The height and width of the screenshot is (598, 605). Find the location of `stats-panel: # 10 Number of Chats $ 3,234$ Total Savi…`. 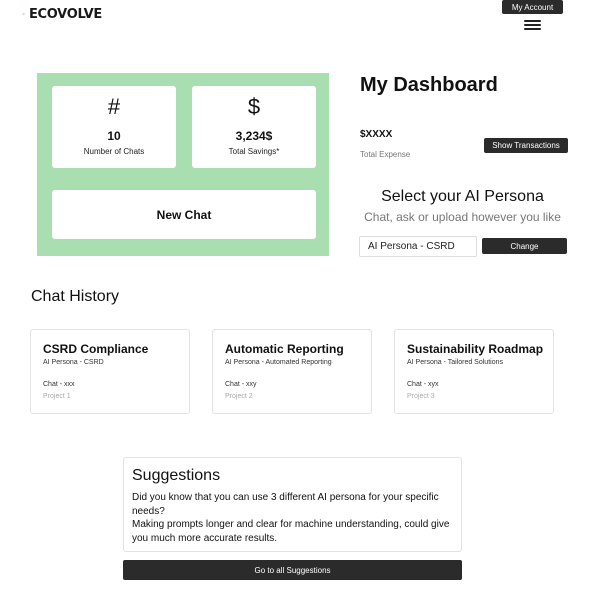

stats-panel: # 10 Number of Chats $ 3,234$ Total Savi… is located at coordinates (183, 164).